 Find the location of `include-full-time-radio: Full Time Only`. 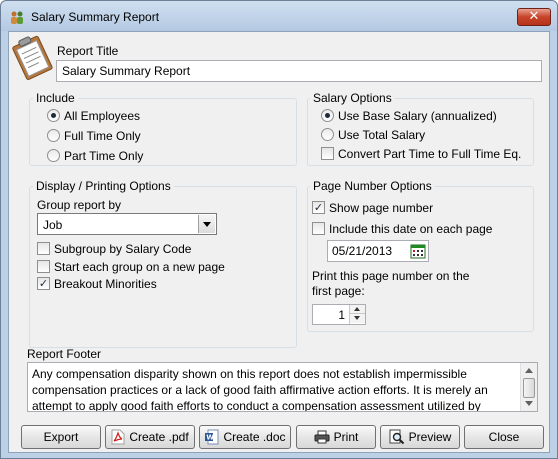

include-full-time-radio: Full Time Only is located at coordinates (94, 137).